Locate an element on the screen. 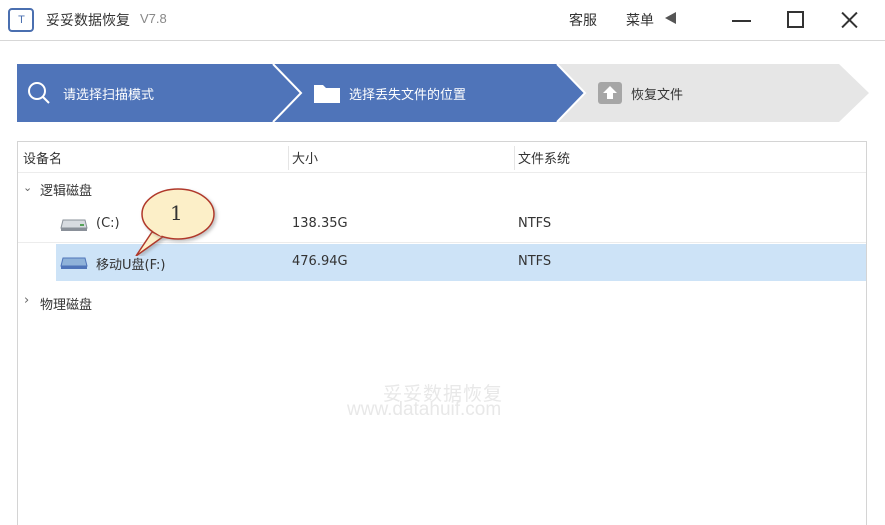  title-bar: T 妥妥数据恢复 V7.8 客服 菜单 is located at coordinates (442, 20).